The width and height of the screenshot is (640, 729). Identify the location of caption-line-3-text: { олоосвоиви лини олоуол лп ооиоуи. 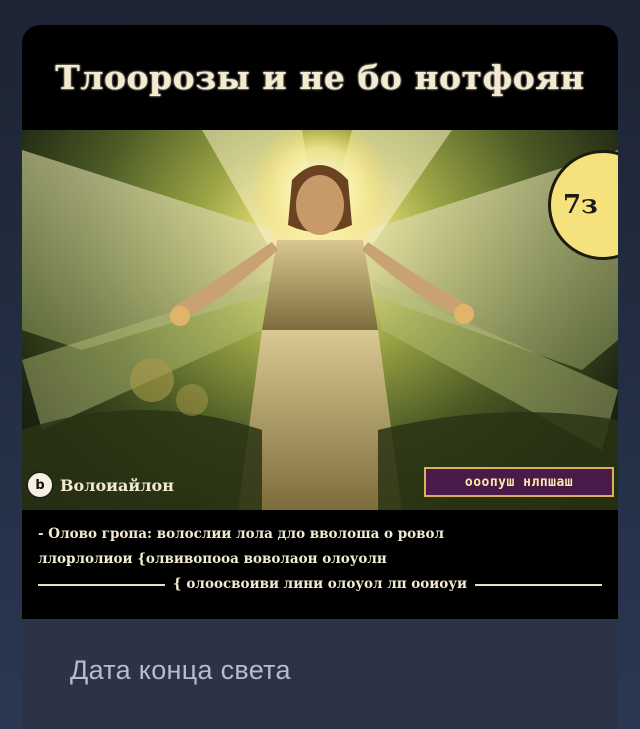
(320, 584).